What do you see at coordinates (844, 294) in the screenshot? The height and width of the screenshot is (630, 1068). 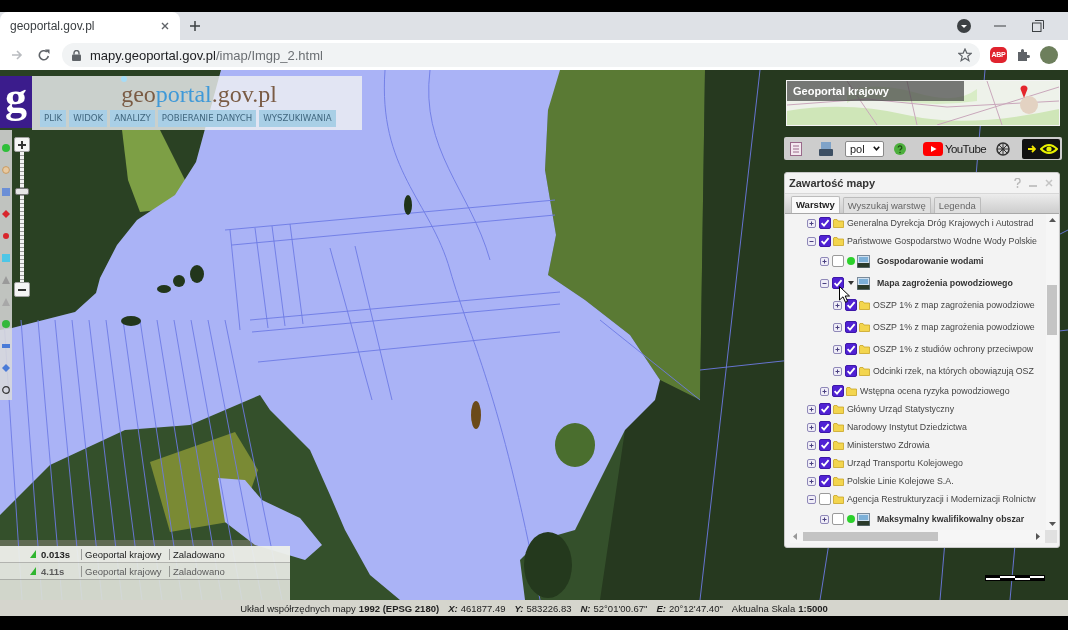 I see `mouse-pointer-icon` at bounding box center [844, 294].